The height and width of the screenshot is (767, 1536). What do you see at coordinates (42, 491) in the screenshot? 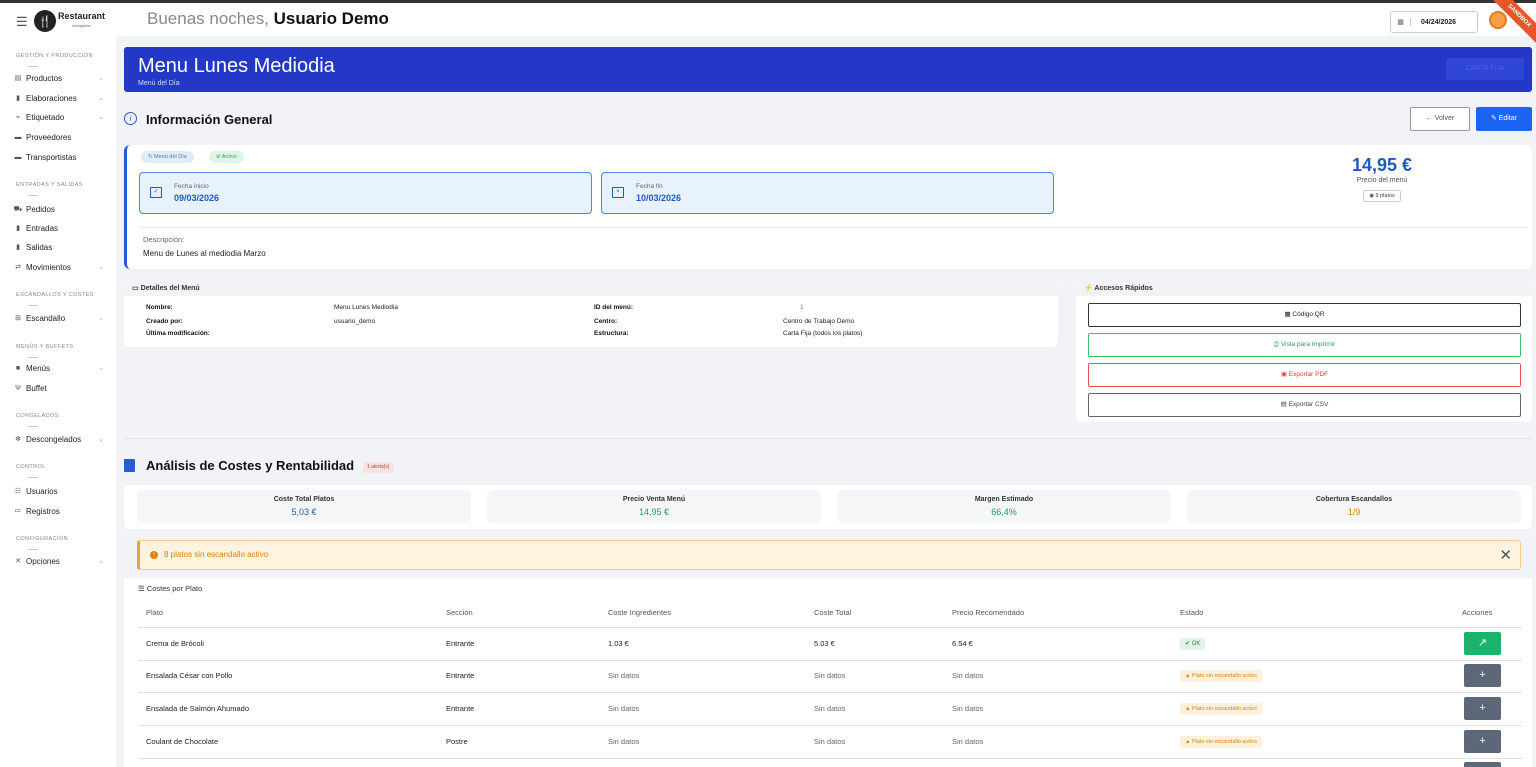
I see `sidebar-item-label: Usuarios` at bounding box center [42, 491].